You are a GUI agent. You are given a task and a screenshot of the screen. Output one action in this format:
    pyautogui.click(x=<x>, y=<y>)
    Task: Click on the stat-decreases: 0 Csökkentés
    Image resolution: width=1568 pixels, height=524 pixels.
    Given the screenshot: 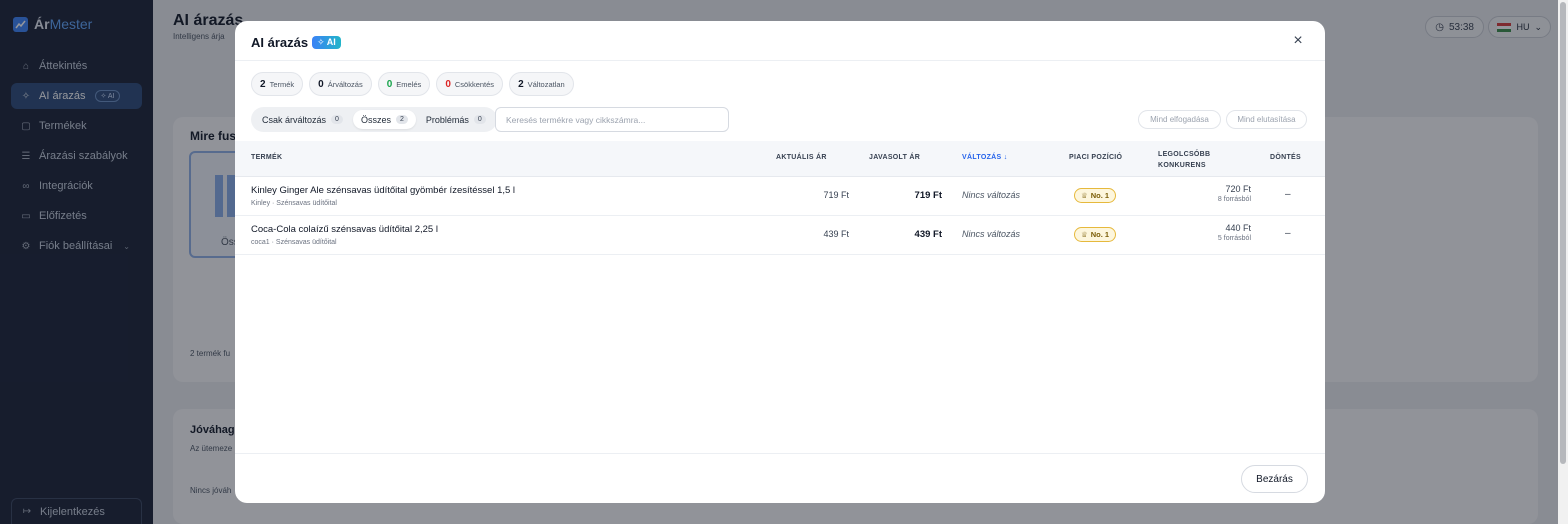 What is the action you would take?
    pyautogui.click(x=470, y=84)
    